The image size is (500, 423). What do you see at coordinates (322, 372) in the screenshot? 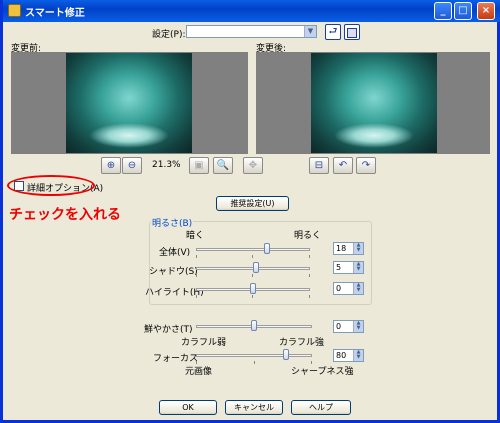
I see `sharpness-strong-label: シャープネス強` at bounding box center [322, 372].